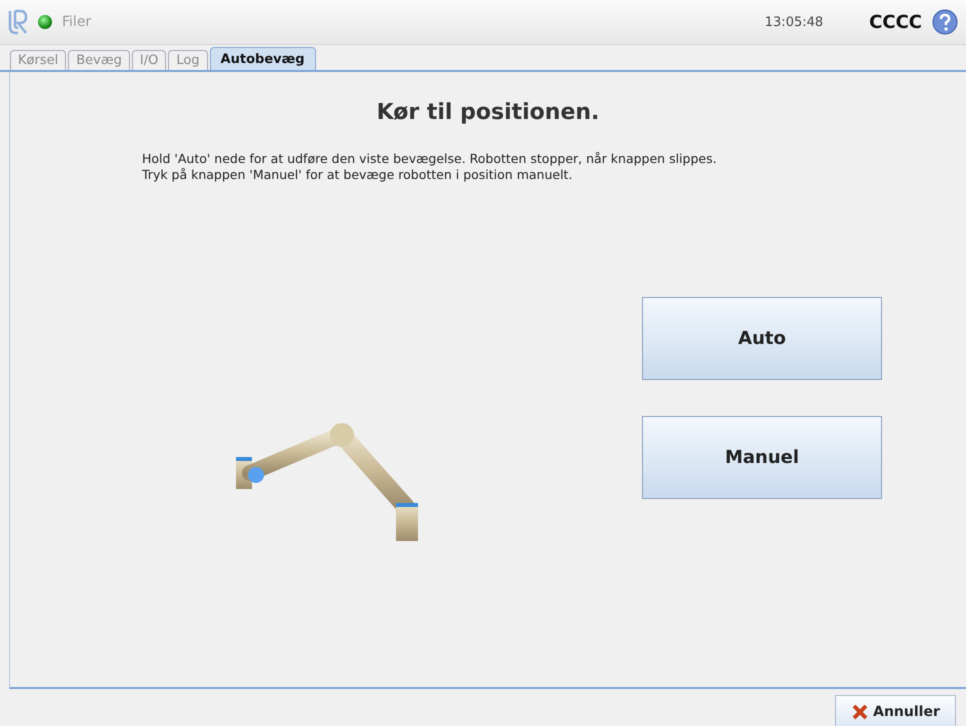  What do you see at coordinates (895, 22) in the screenshot?
I see `robot-name: CCCC` at bounding box center [895, 22].